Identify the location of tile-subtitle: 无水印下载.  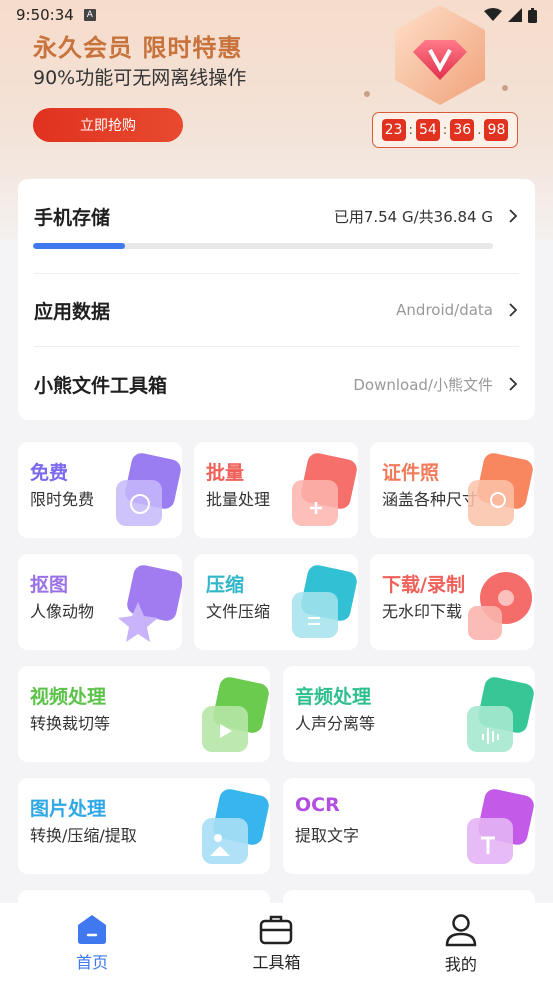
(422, 611).